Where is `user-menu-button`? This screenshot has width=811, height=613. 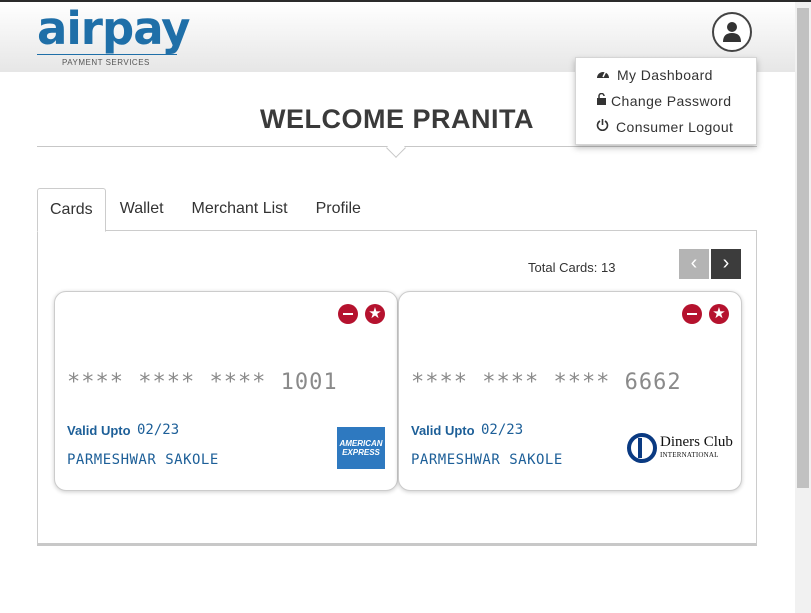 user-menu-button is located at coordinates (732, 32).